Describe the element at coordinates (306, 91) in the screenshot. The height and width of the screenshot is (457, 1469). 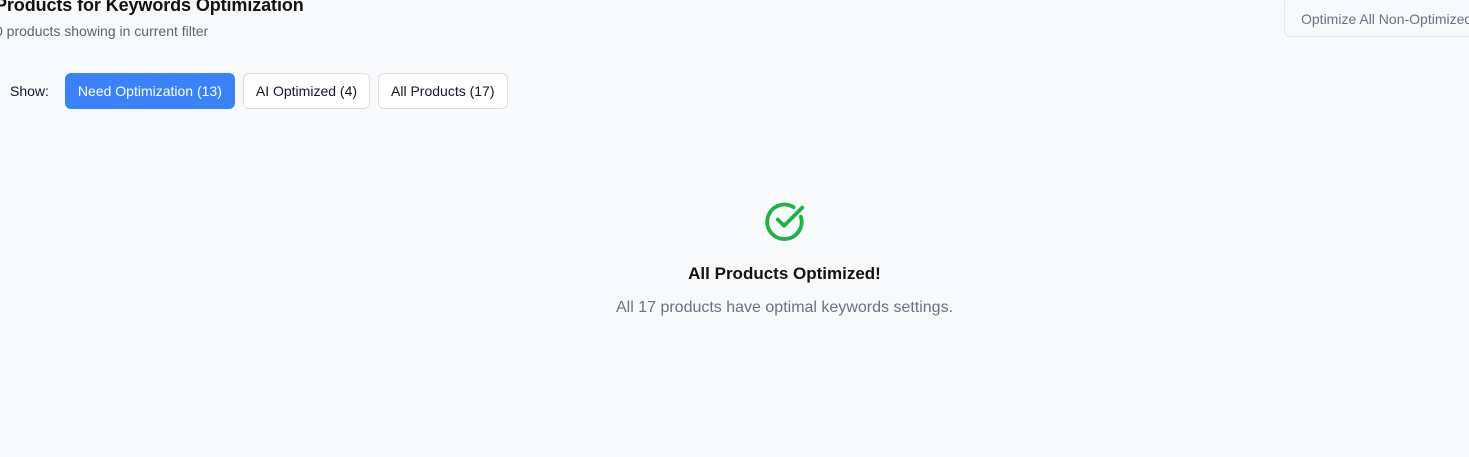
I see `filter-ai-optimized-button: AI Optimized (4)` at that location.